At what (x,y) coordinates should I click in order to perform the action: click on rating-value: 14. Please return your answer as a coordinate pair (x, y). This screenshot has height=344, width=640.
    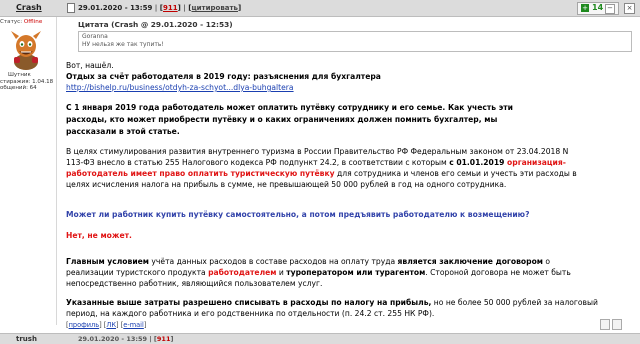
    Looking at the image, I should click on (598, 7).